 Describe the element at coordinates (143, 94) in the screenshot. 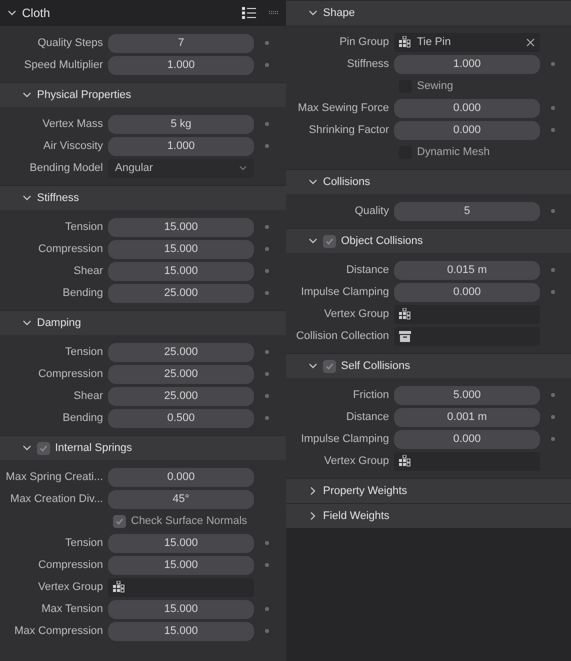

I see `subpanel-header: Physical Properties` at that location.